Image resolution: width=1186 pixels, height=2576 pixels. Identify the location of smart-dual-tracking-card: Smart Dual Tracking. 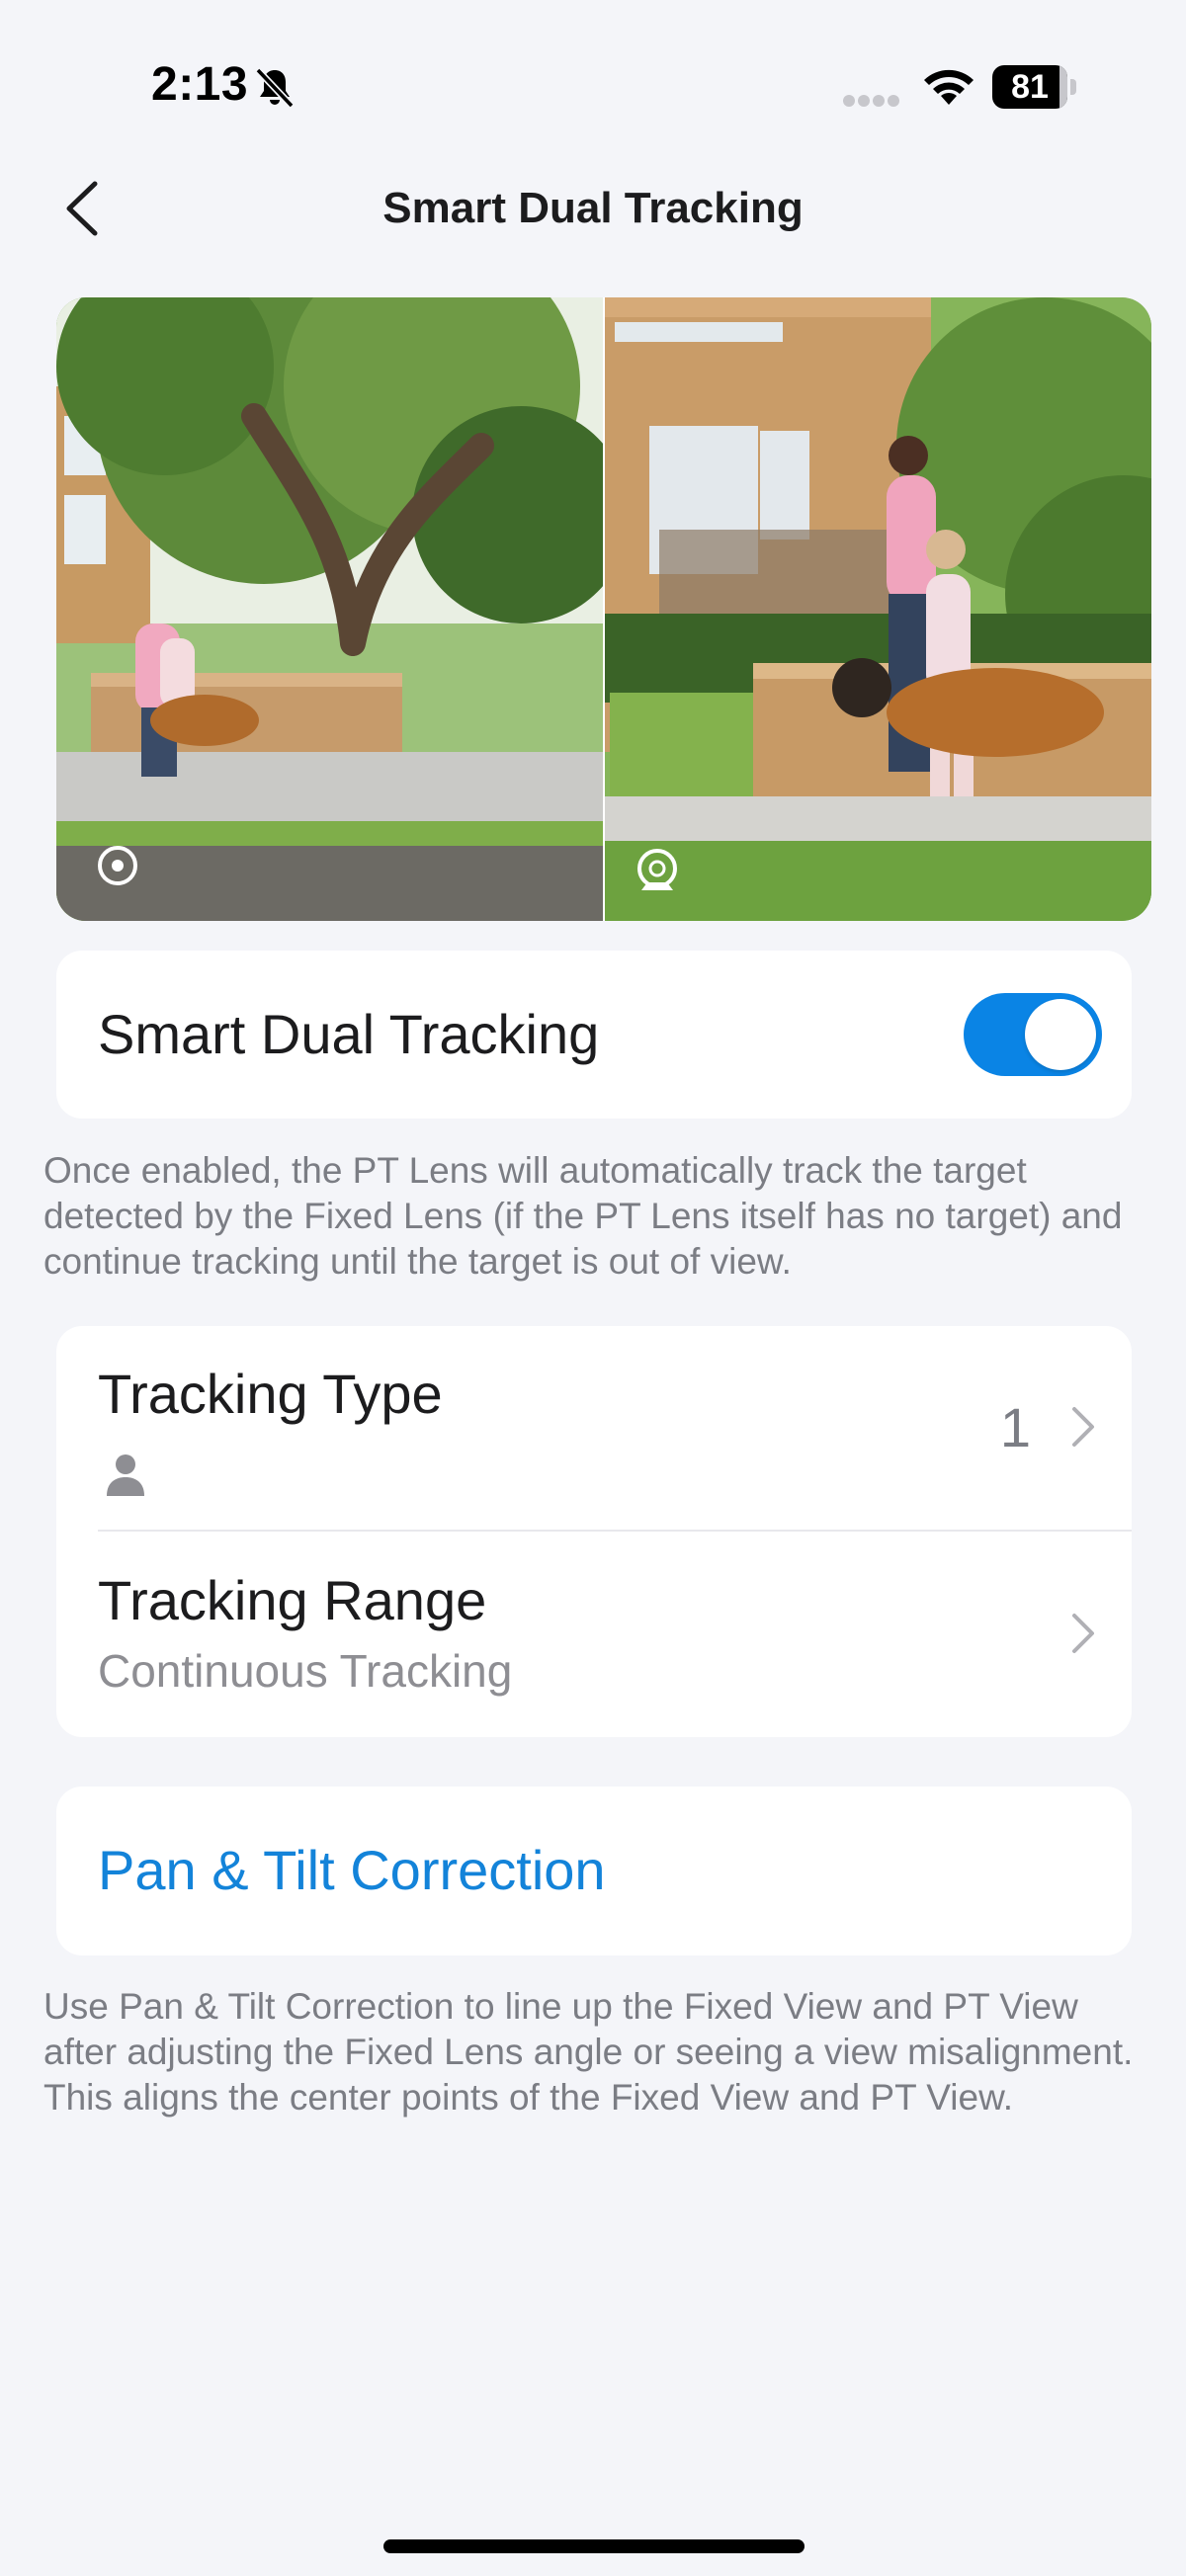
(594, 1035).